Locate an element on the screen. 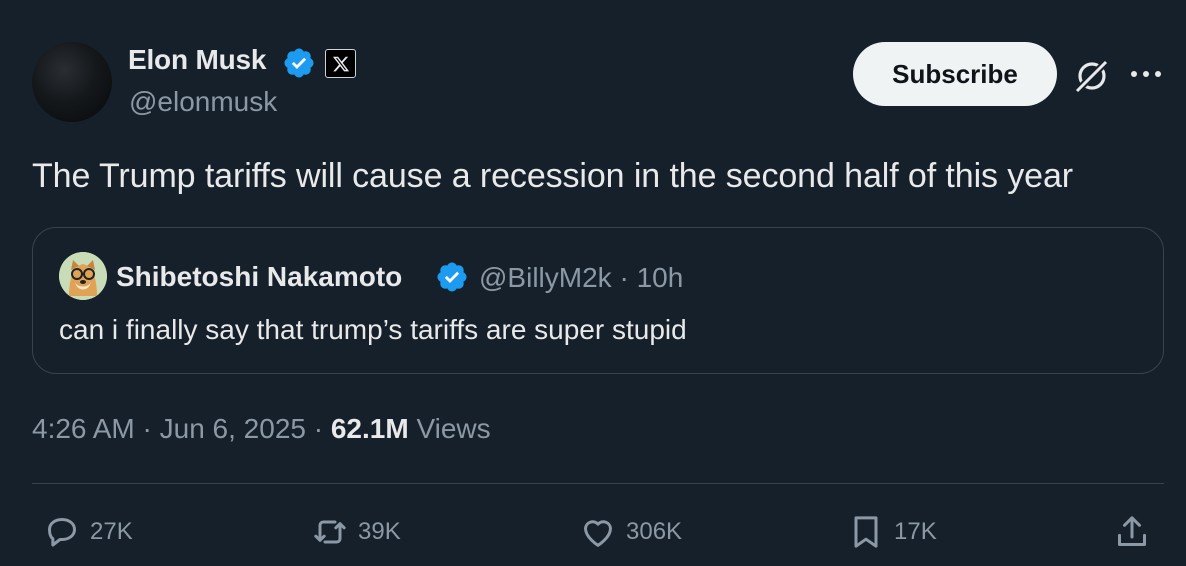 This screenshot has height=566, width=1186. repost-icon is located at coordinates (330, 532).